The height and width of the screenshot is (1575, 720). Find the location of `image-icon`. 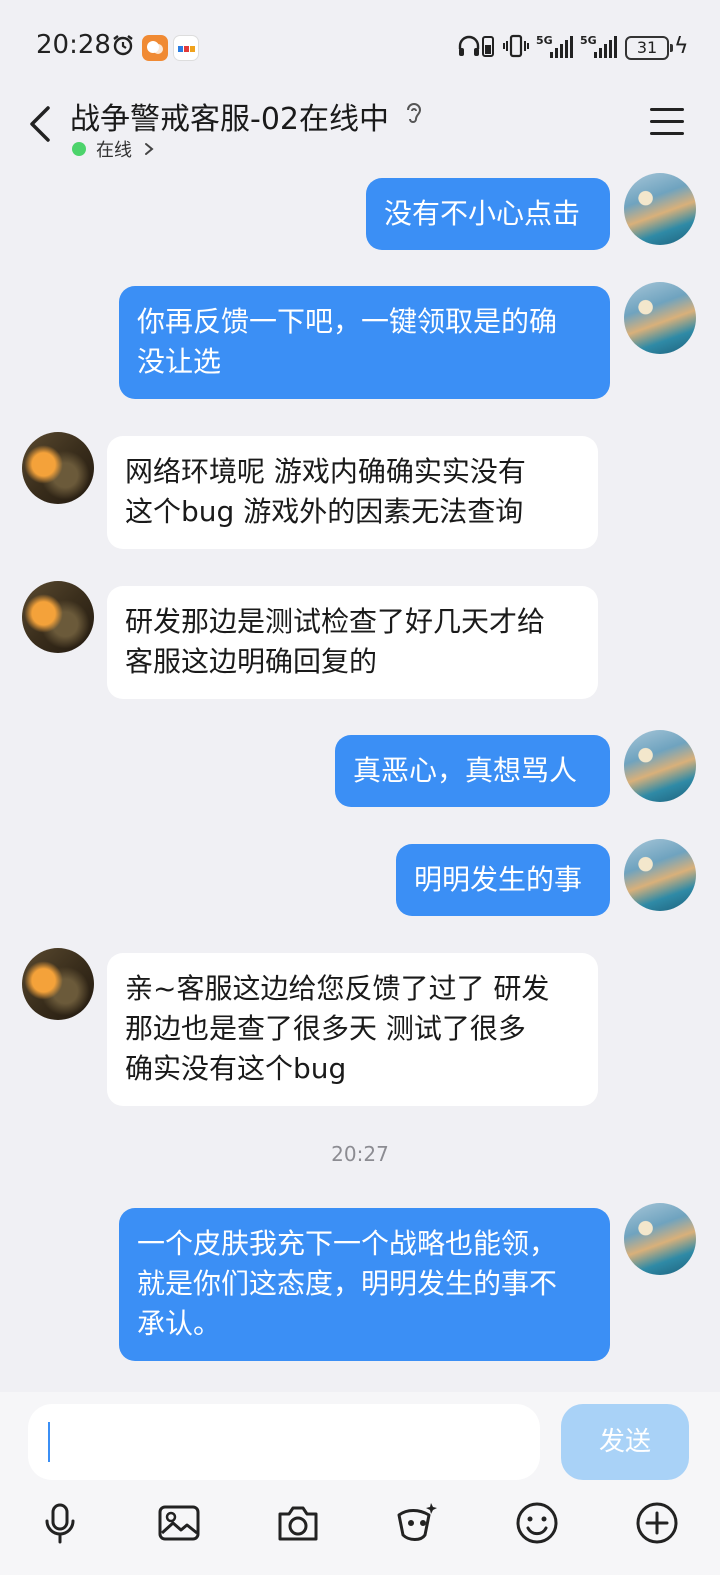

image-icon is located at coordinates (179, 1523).